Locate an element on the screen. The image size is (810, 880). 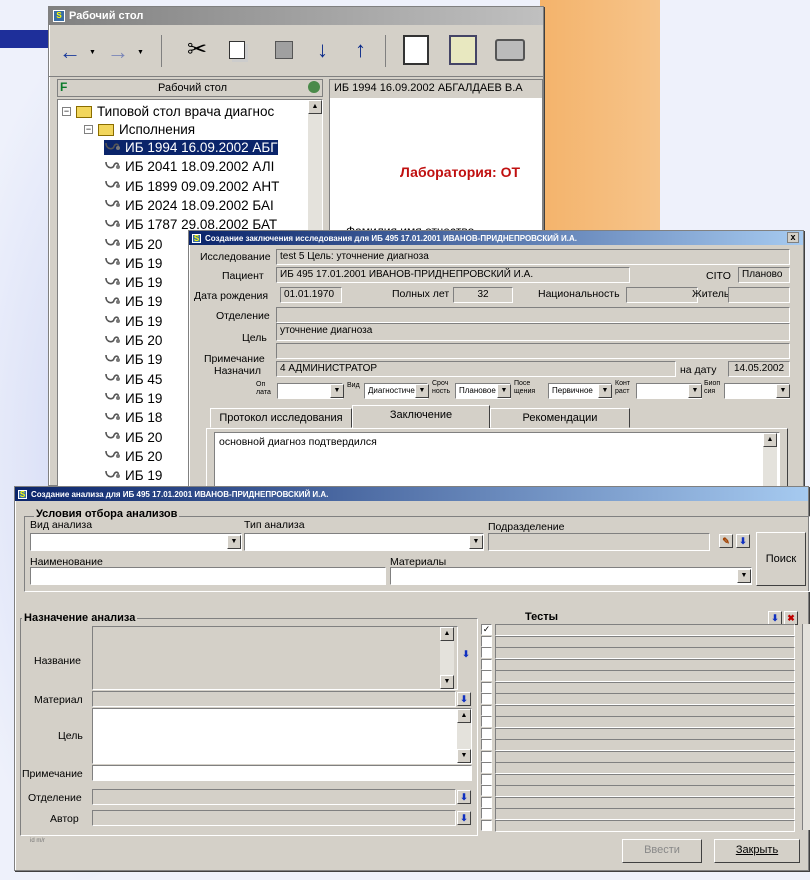
kont-dropdown-icon: ▼ is located at coordinates (695, 391).